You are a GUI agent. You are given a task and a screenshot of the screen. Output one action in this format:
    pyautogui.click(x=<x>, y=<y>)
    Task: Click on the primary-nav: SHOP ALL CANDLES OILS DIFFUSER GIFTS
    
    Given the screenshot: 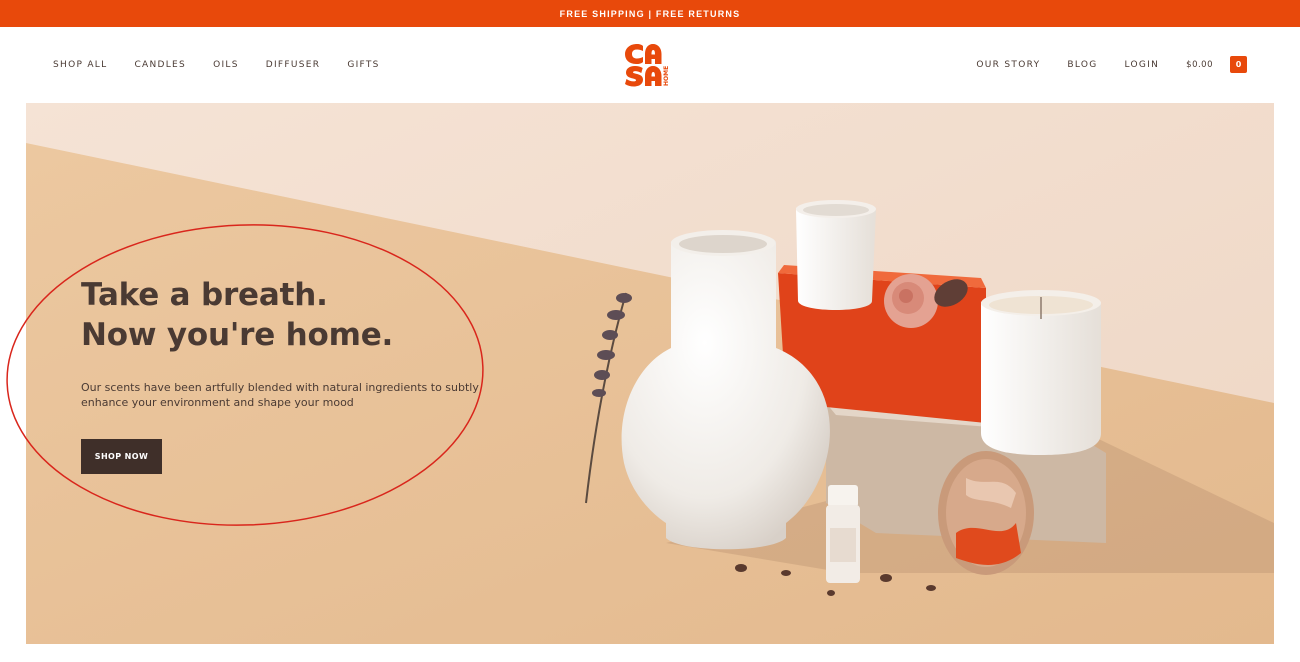 What is the action you would take?
    pyautogui.click(x=230, y=65)
    